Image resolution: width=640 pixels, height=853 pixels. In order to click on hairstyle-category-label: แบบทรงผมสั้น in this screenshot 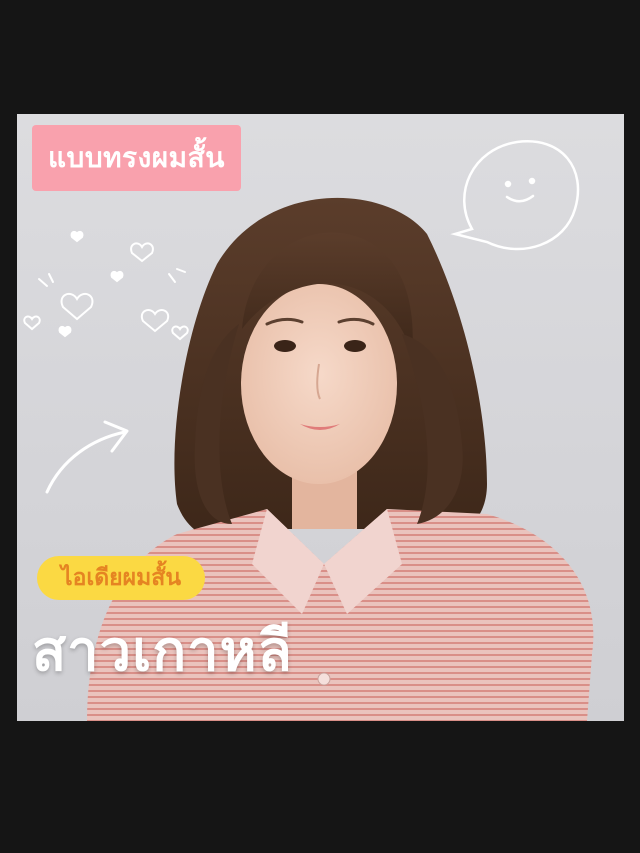, I will do `click(136, 157)`.